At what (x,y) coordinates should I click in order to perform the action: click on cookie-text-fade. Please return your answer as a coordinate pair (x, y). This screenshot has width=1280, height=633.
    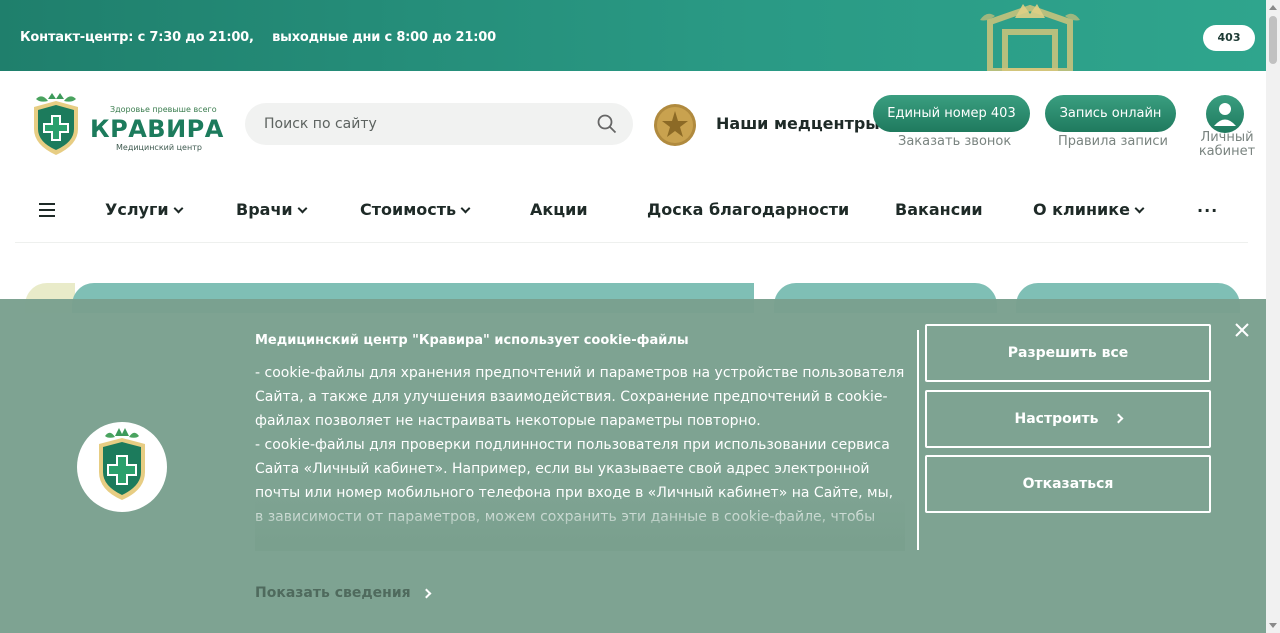
    Looking at the image, I should click on (580, 523).